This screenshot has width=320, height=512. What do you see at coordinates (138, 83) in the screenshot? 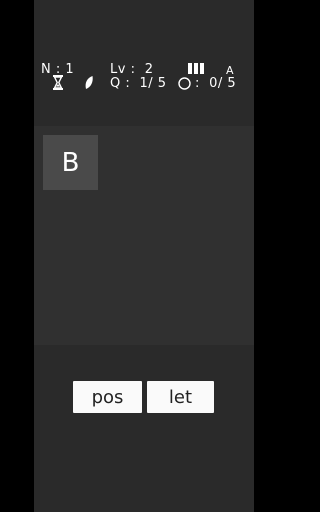
I see `question-progress: Q : 1/ 5` at bounding box center [138, 83].